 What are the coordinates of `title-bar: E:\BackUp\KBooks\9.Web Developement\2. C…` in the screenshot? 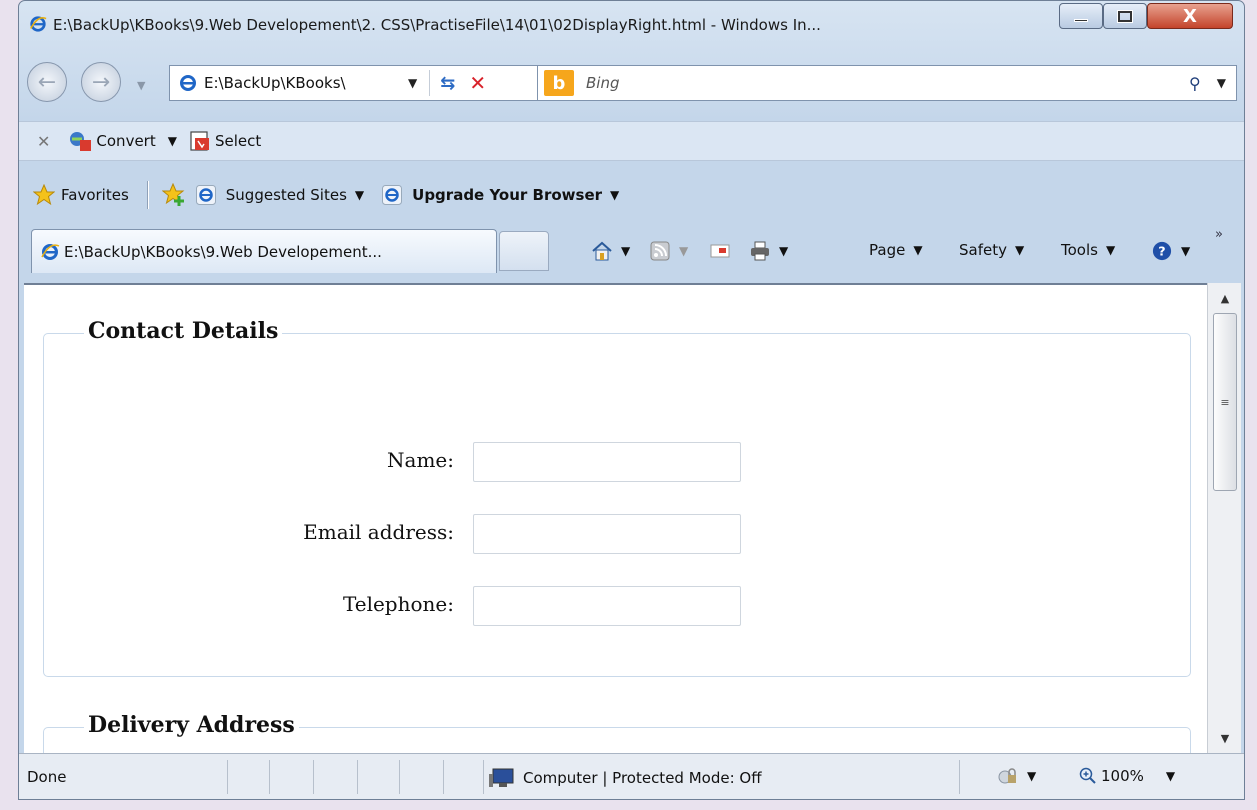 It's located at (631, 28).